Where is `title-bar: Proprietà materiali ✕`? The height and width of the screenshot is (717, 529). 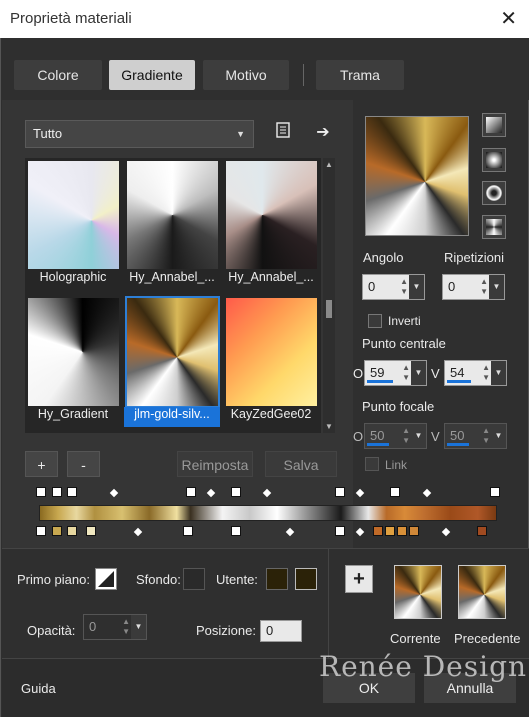
title-bar: Proprietà materiali ✕ is located at coordinates (264, 19).